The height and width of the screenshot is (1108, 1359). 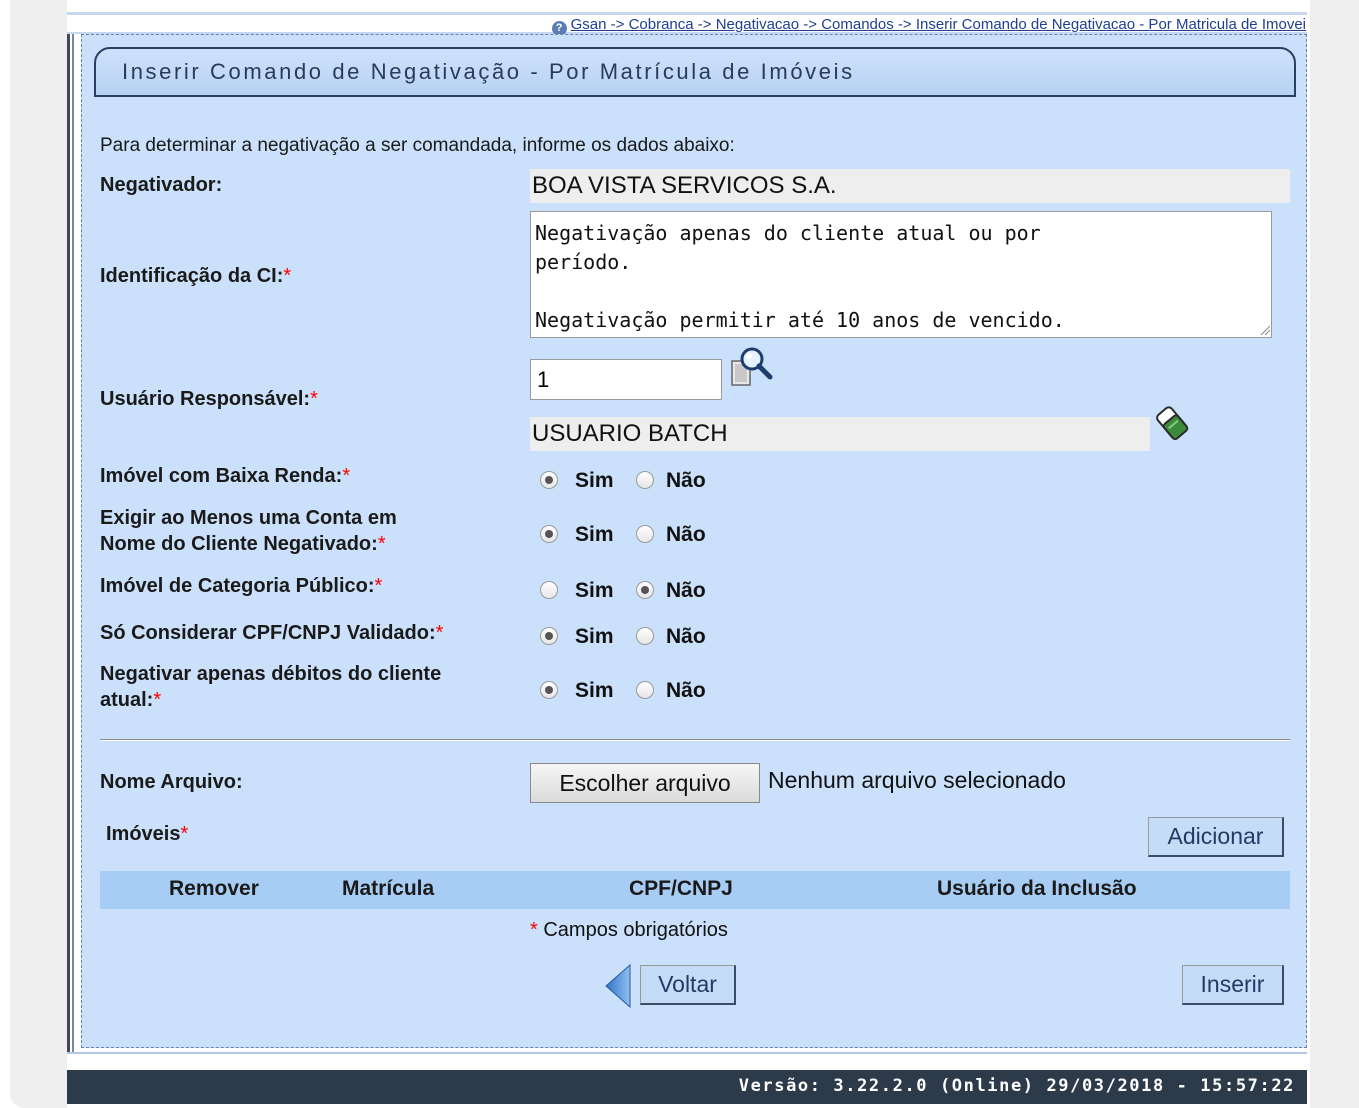 I want to click on left-border, so click(x=68, y=544).